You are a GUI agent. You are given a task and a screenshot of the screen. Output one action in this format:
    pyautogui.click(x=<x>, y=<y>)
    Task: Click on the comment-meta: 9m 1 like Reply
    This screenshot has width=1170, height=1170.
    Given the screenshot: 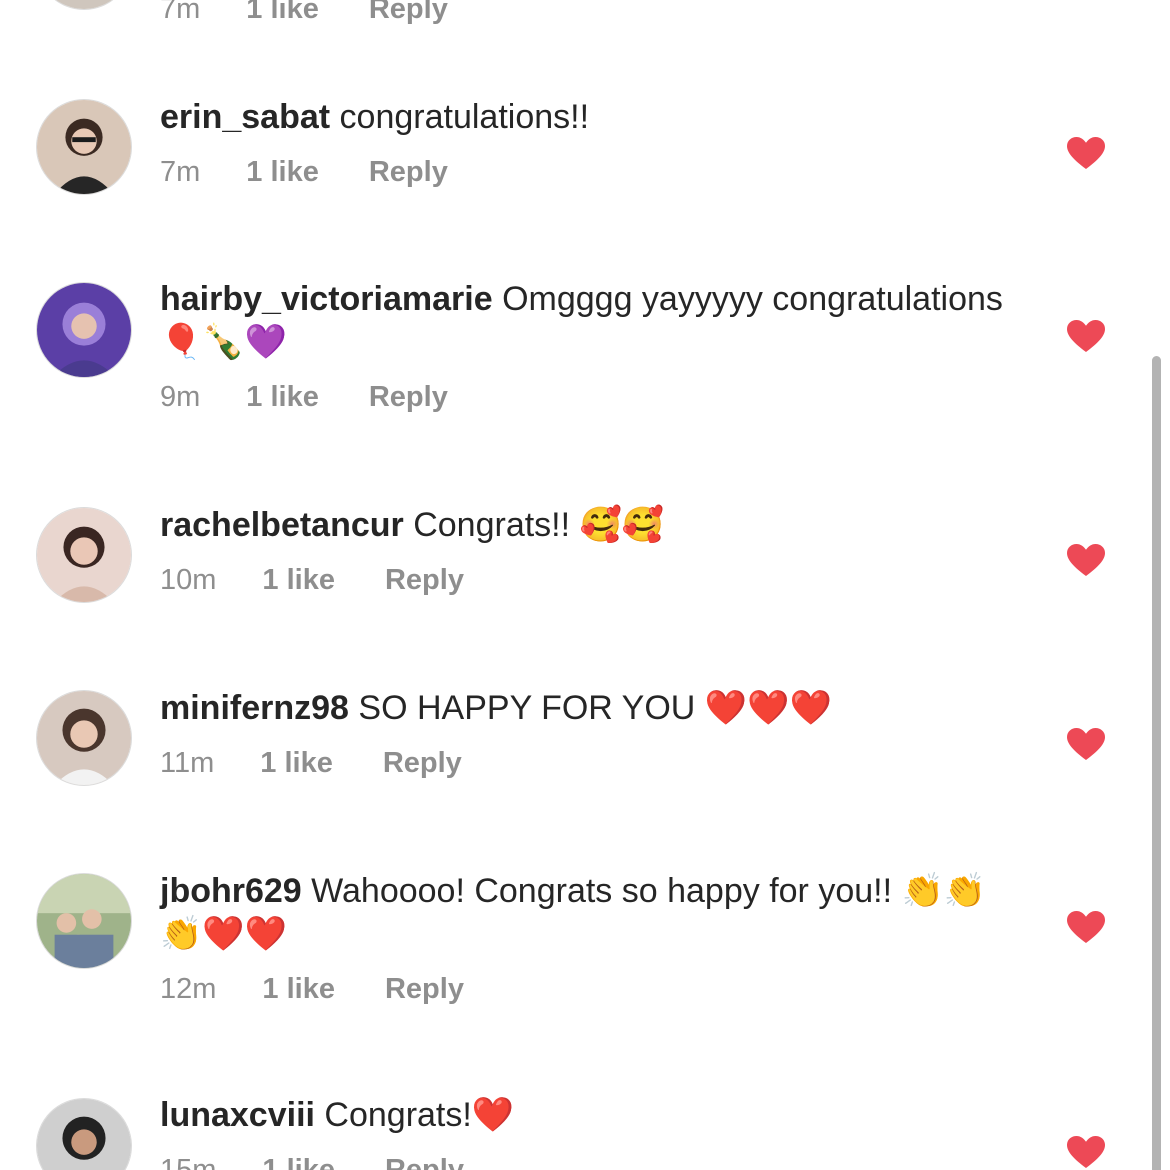 What is the action you would take?
    pyautogui.click(x=590, y=397)
    